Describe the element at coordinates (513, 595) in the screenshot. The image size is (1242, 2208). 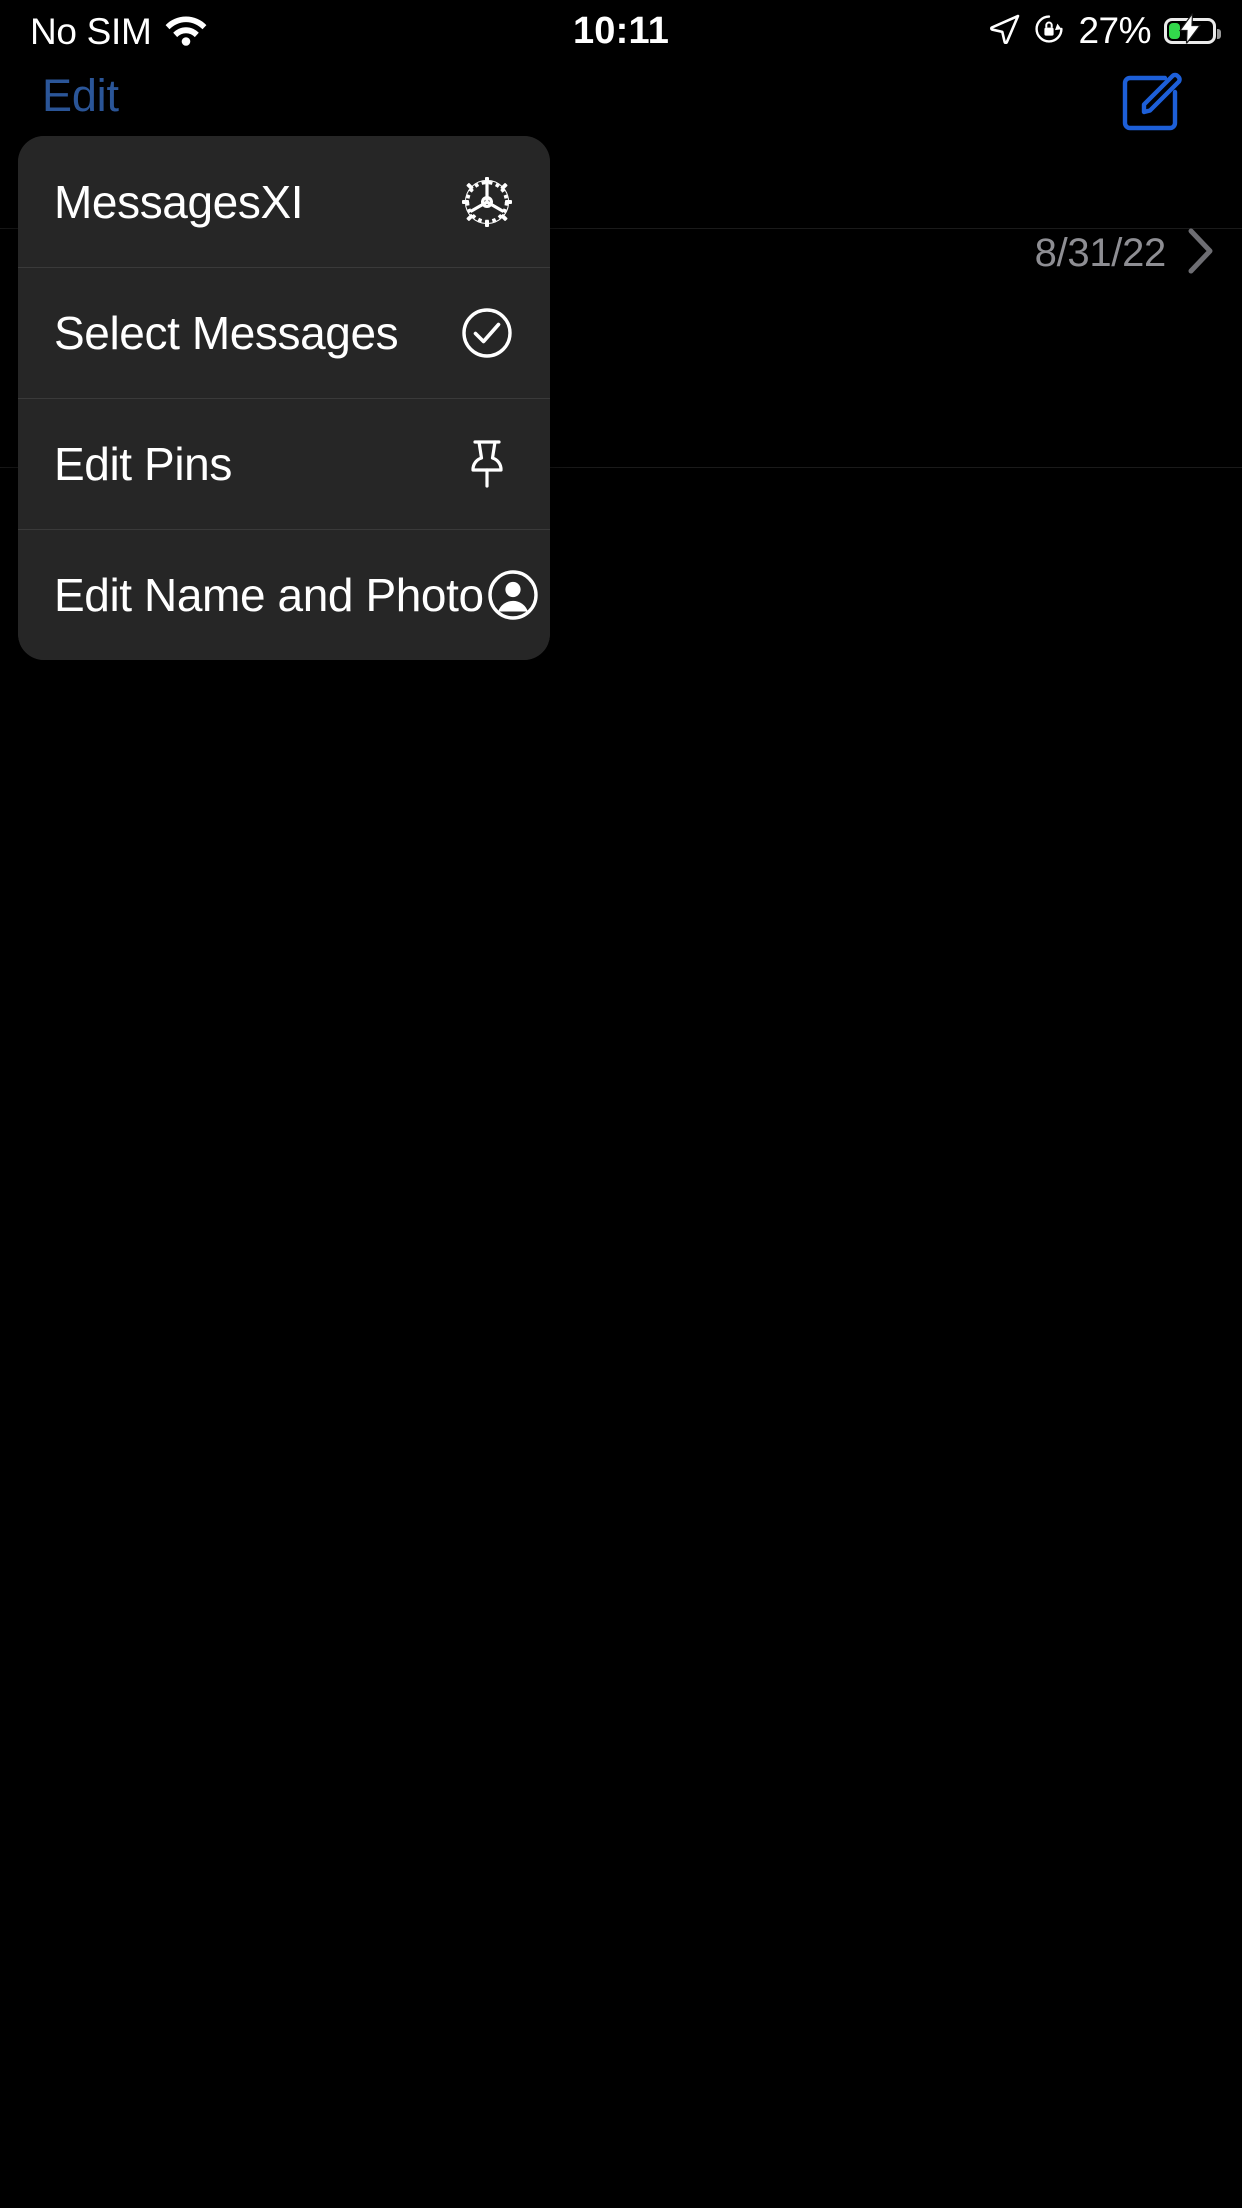
I see `person-circle-icon` at that location.